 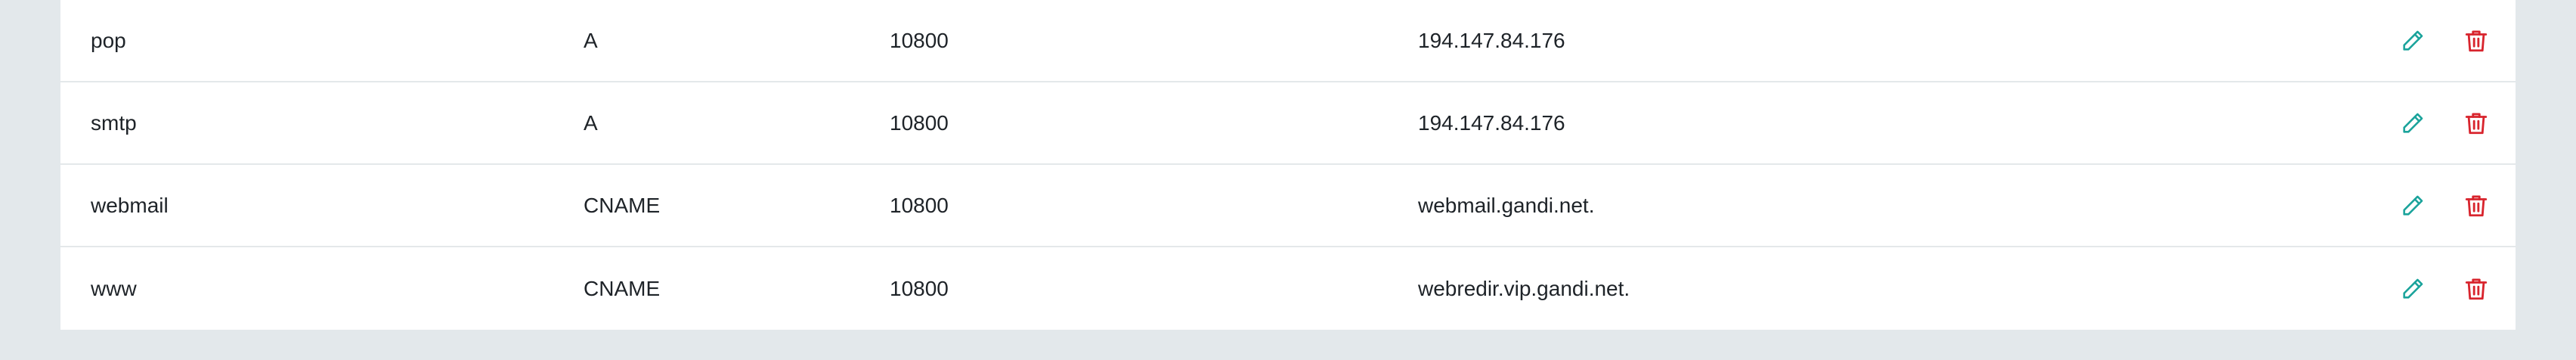 I want to click on record-name: www, so click(x=114, y=288).